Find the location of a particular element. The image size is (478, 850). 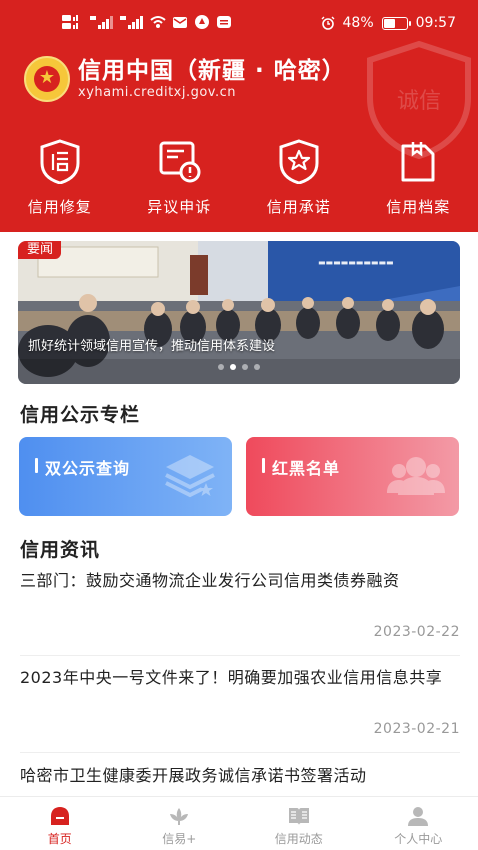

tab-credit-news: 信用动态 is located at coordinates (299, 823).